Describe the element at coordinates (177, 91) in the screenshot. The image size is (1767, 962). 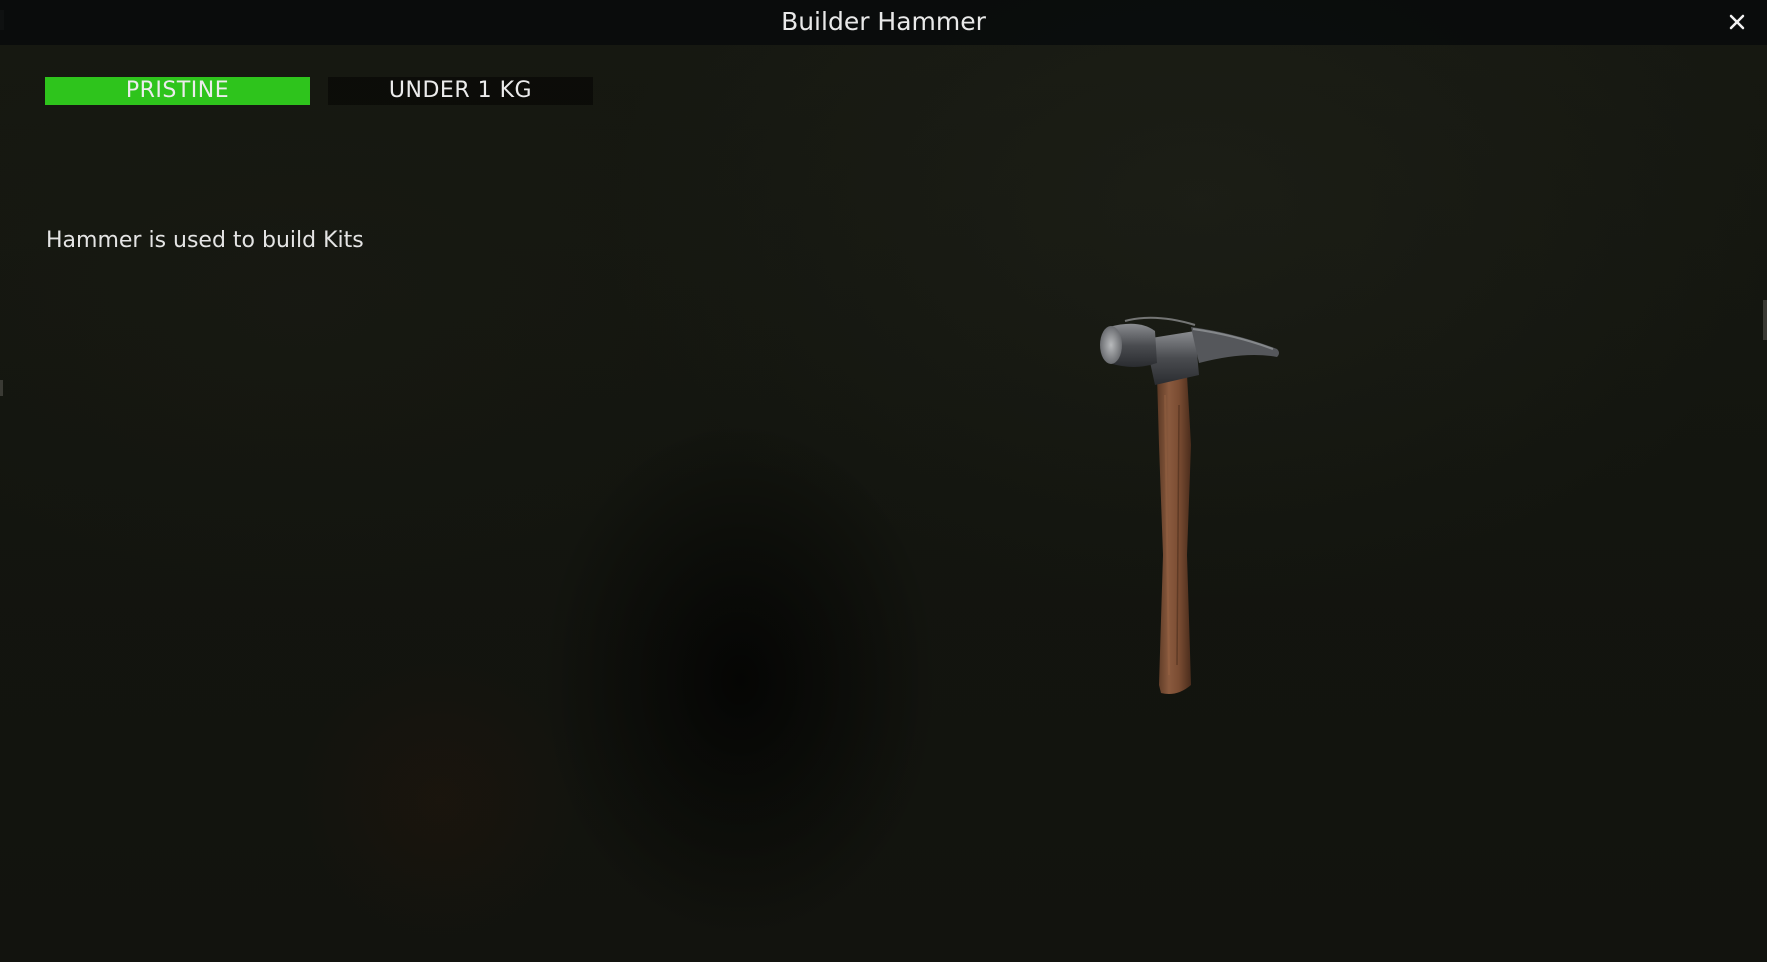
I see `condition-badge: PRISTINE` at that location.